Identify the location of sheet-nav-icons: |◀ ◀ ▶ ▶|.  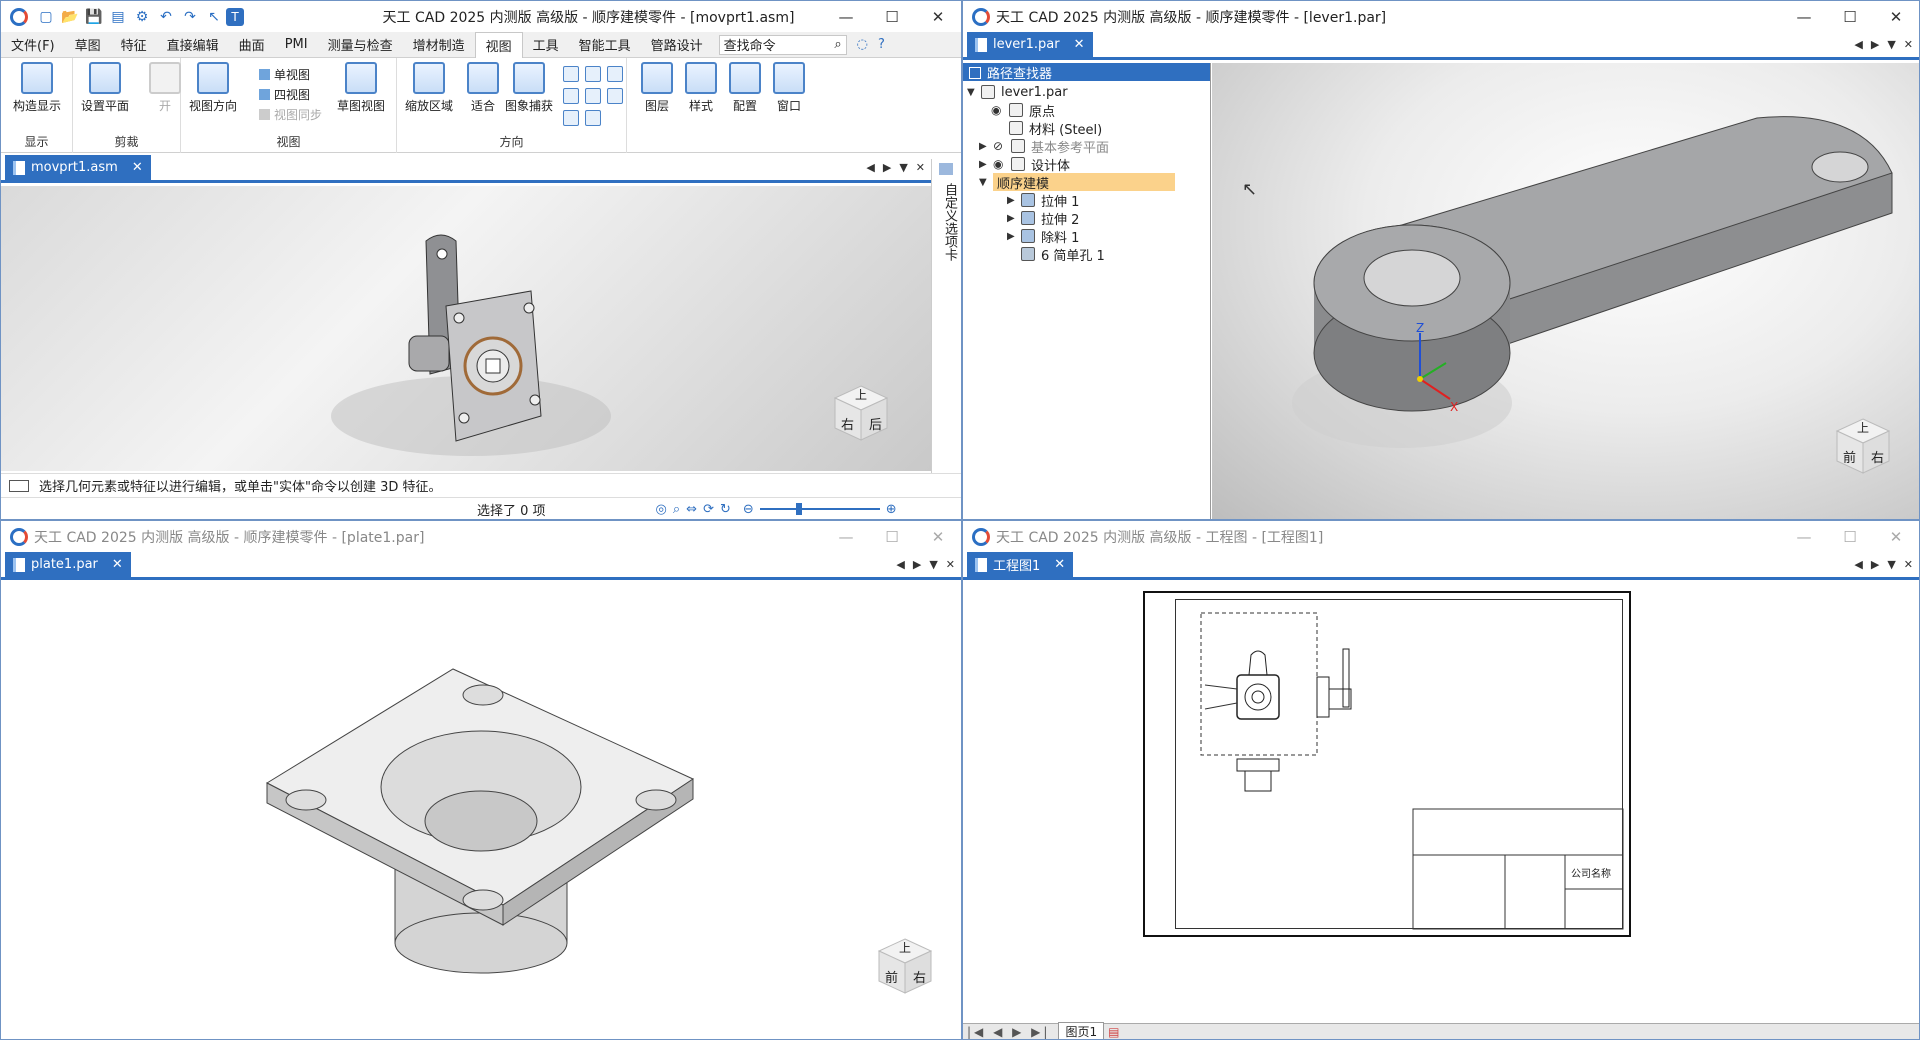
(1008, 1032).